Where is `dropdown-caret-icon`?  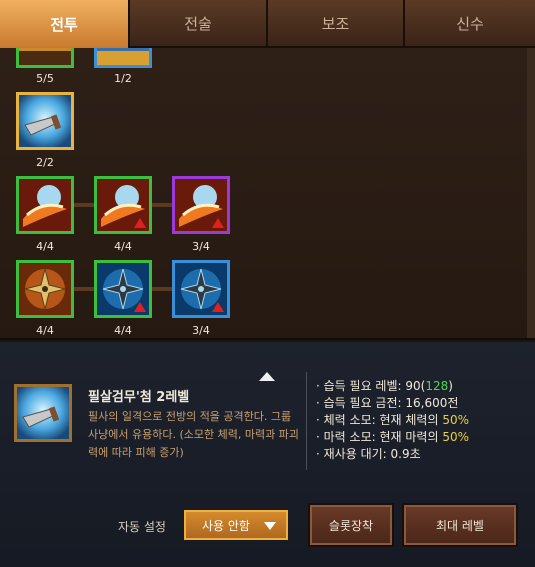
dropdown-caret-icon is located at coordinates (270, 526).